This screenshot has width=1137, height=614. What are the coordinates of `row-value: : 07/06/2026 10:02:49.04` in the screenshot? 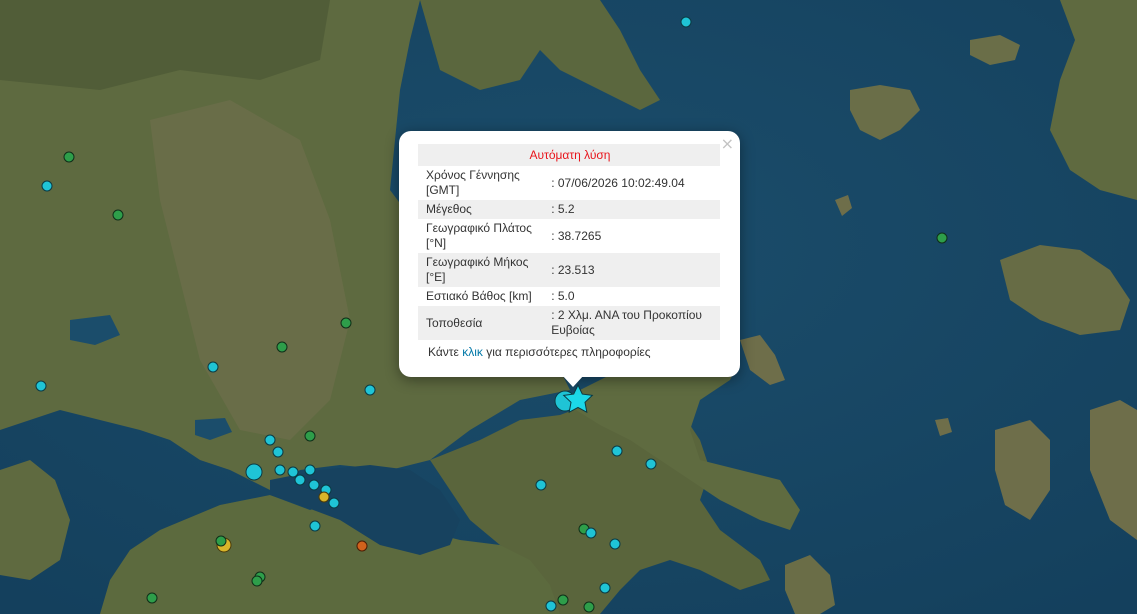 It's located at (618, 182).